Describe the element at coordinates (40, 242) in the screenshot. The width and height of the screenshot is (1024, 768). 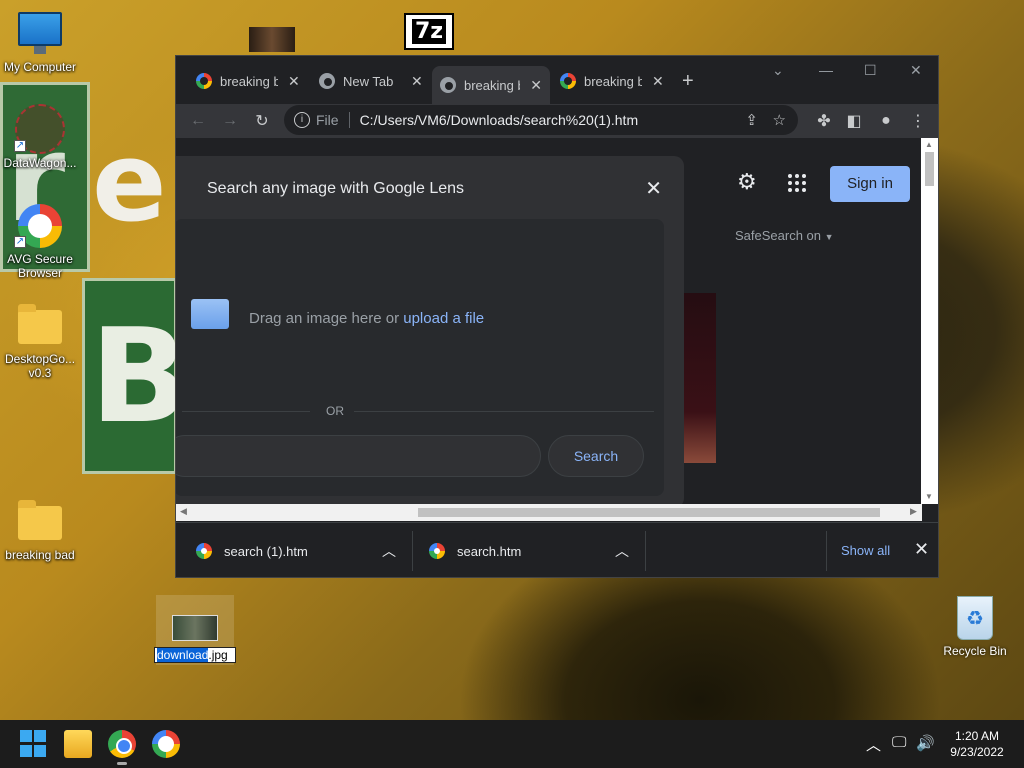
I see `desktop-icon-avg-secure-browser: ↗ AVG Secure Browser` at that location.